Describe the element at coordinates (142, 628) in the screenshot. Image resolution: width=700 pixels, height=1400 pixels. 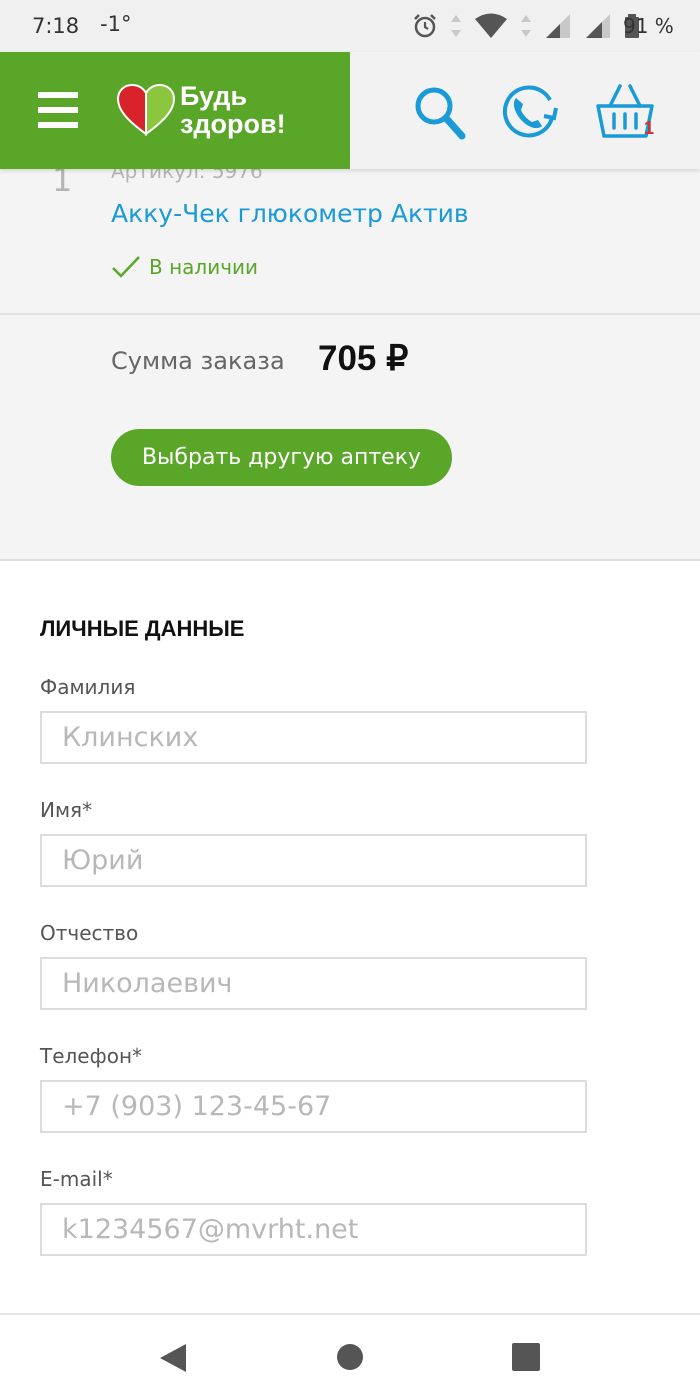
I see `section-title: ЛИЧНЫЕ ДАННЫЕ` at that location.